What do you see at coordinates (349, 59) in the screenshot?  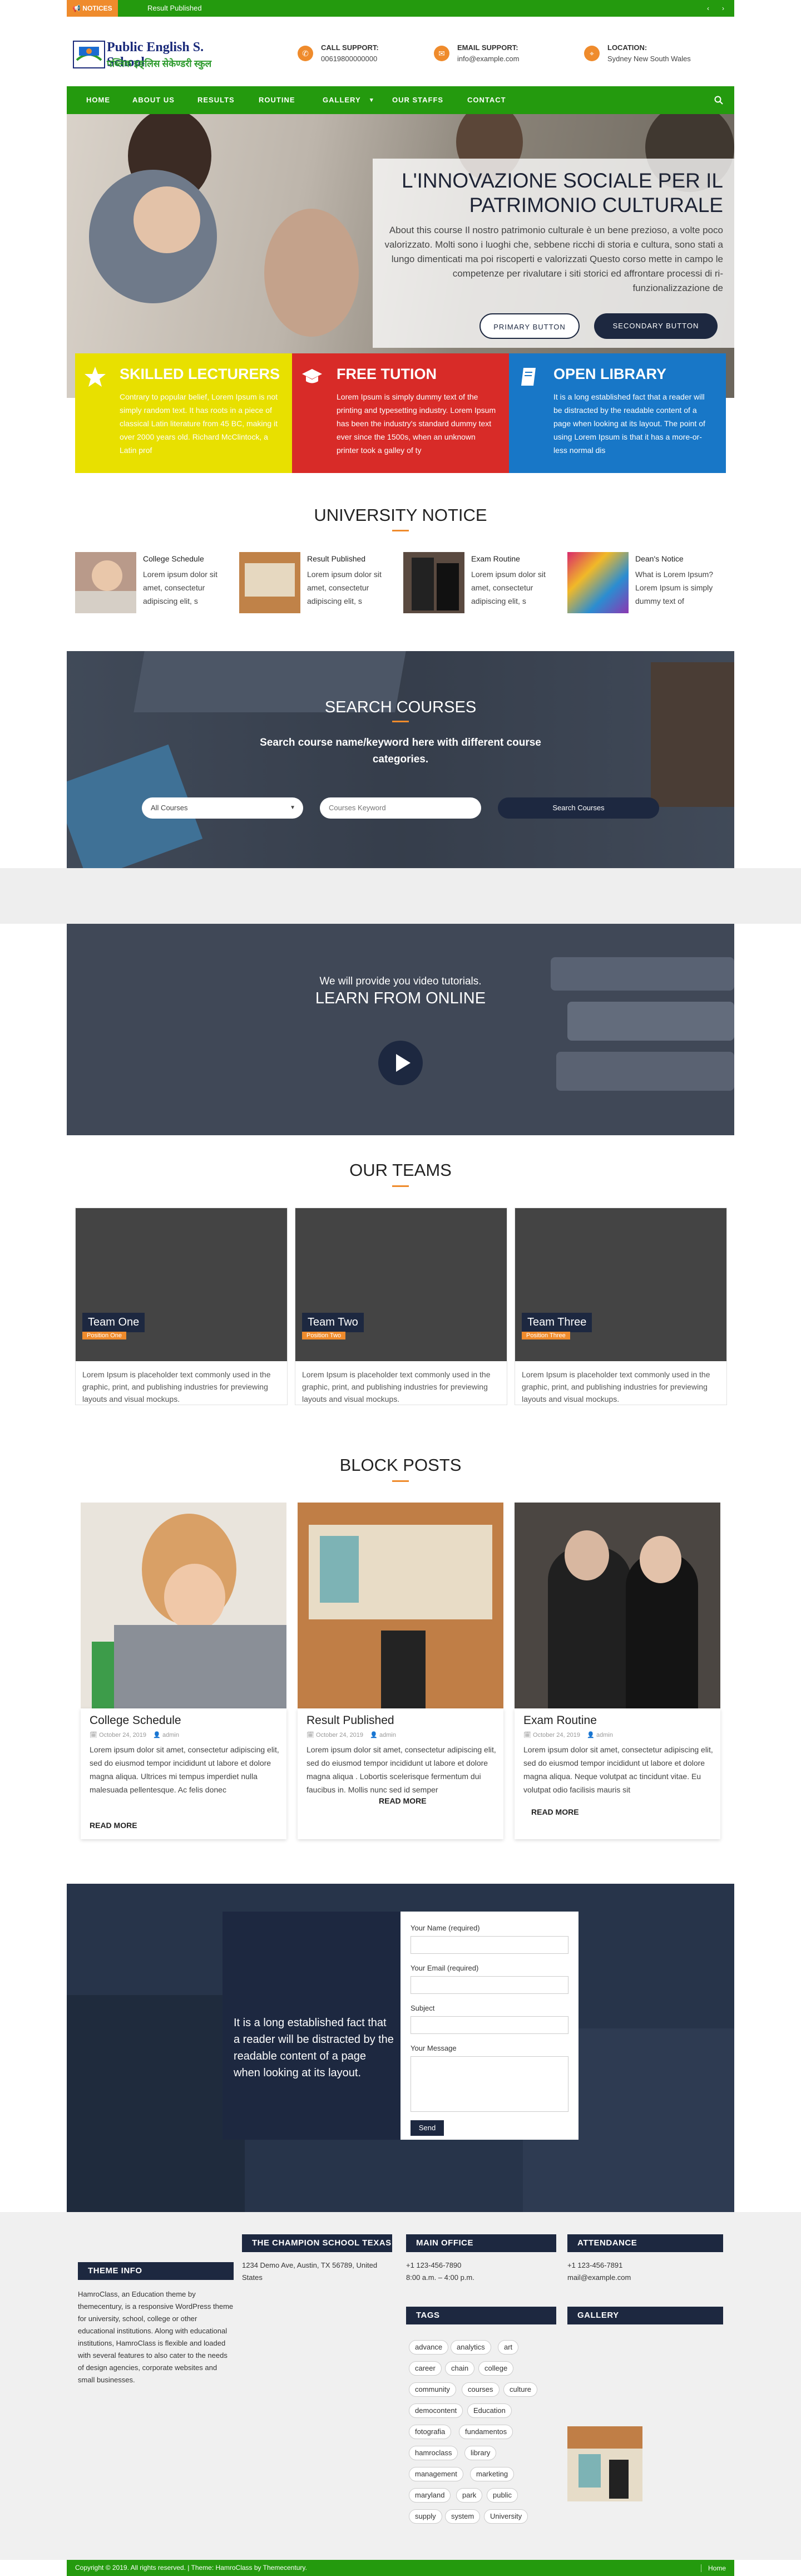 I see `call-support-value: 00619800000000` at bounding box center [349, 59].